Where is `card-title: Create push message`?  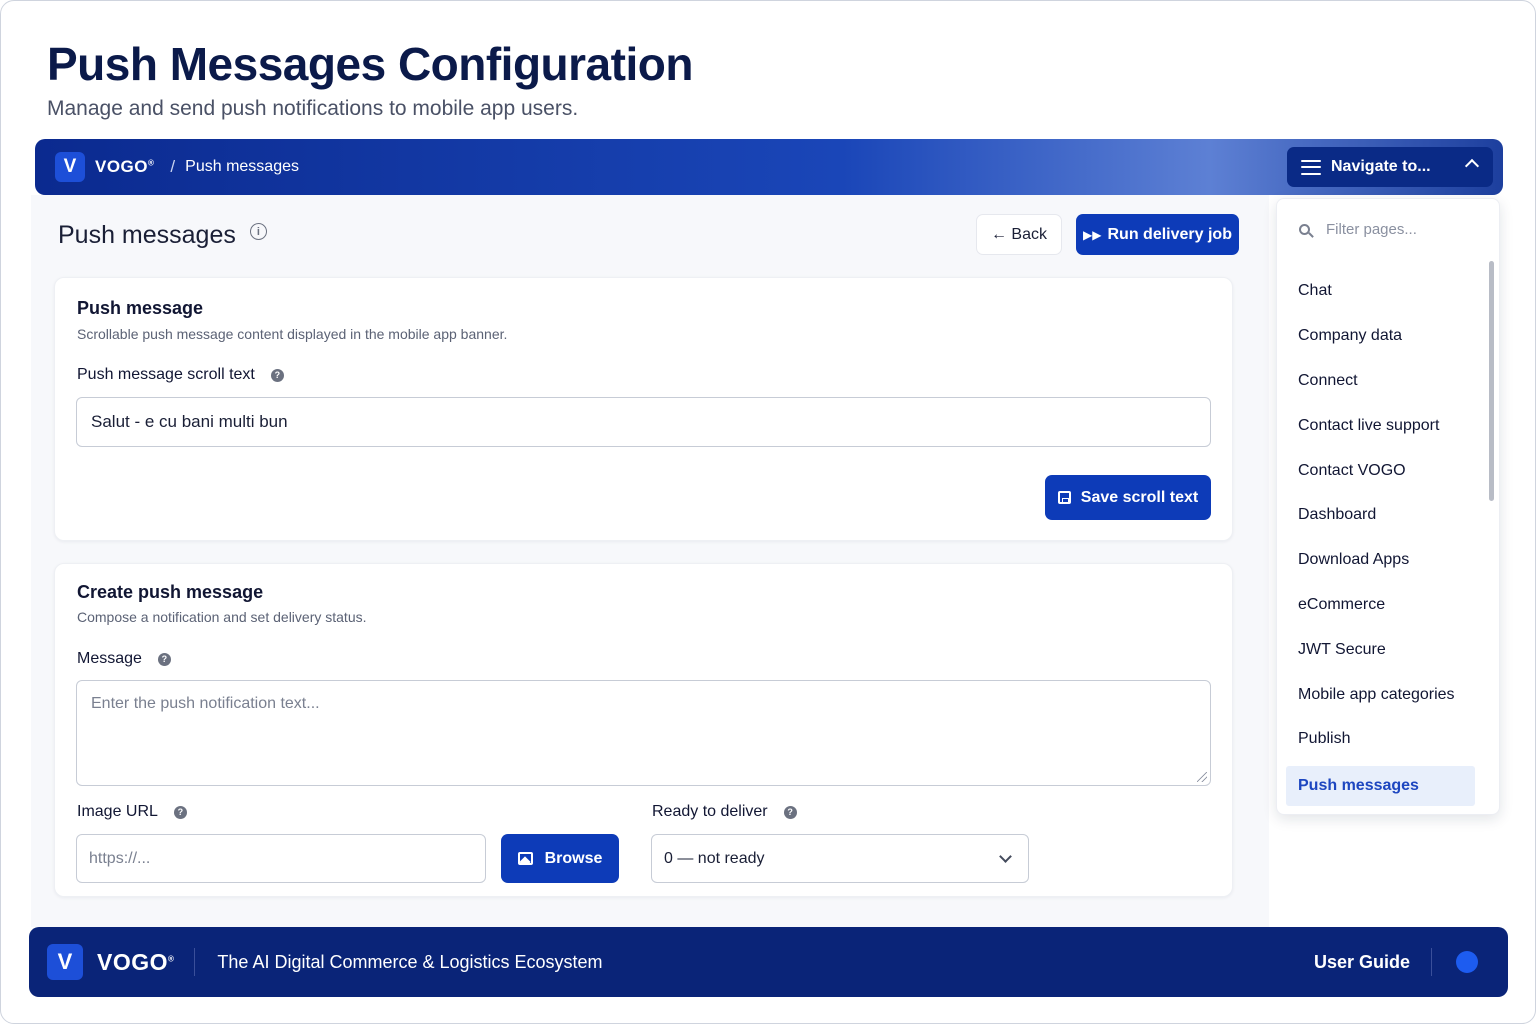
card-title: Create push message is located at coordinates (170, 592).